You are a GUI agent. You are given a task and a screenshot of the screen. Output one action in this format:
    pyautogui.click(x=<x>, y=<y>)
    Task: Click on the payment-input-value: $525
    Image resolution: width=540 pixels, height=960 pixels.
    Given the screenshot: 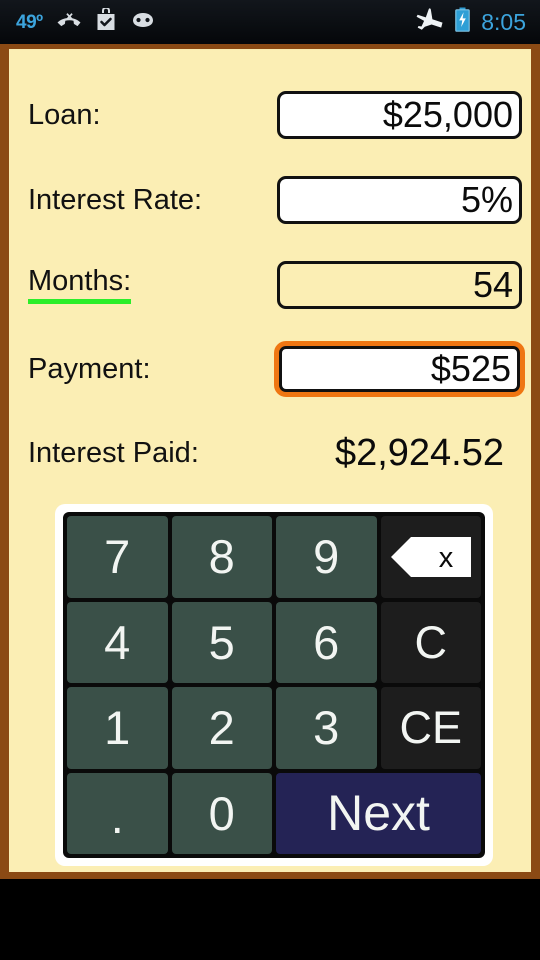 What is the action you would take?
    pyautogui.click(x=399, y=369)
    